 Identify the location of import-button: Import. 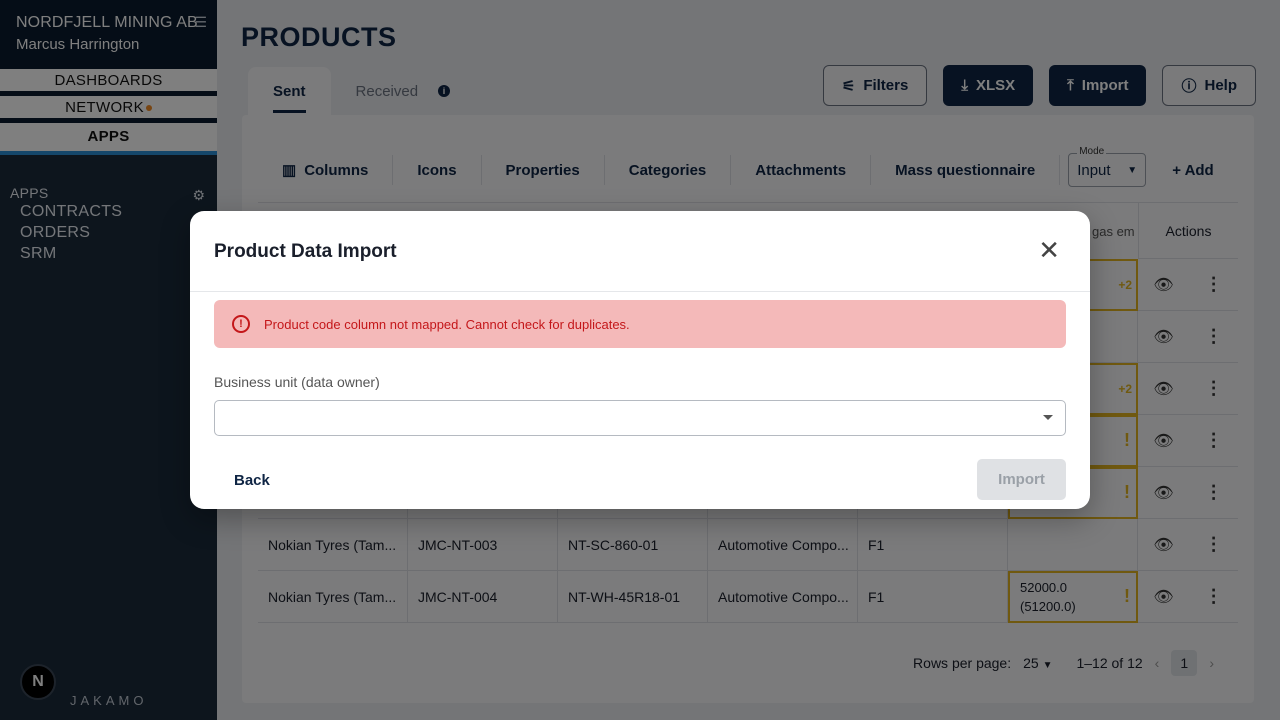
(1021, 479).